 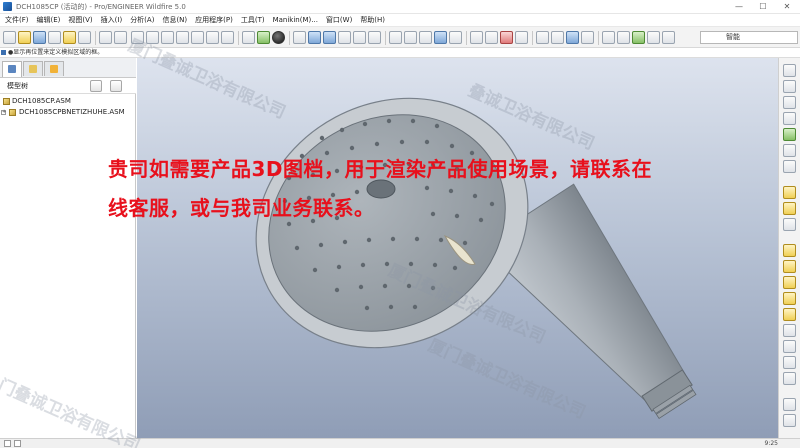 What do you see at coordinates (532, 38) in the screenshot?
I see `toolbar-separator` at bounding box center [532, 38].